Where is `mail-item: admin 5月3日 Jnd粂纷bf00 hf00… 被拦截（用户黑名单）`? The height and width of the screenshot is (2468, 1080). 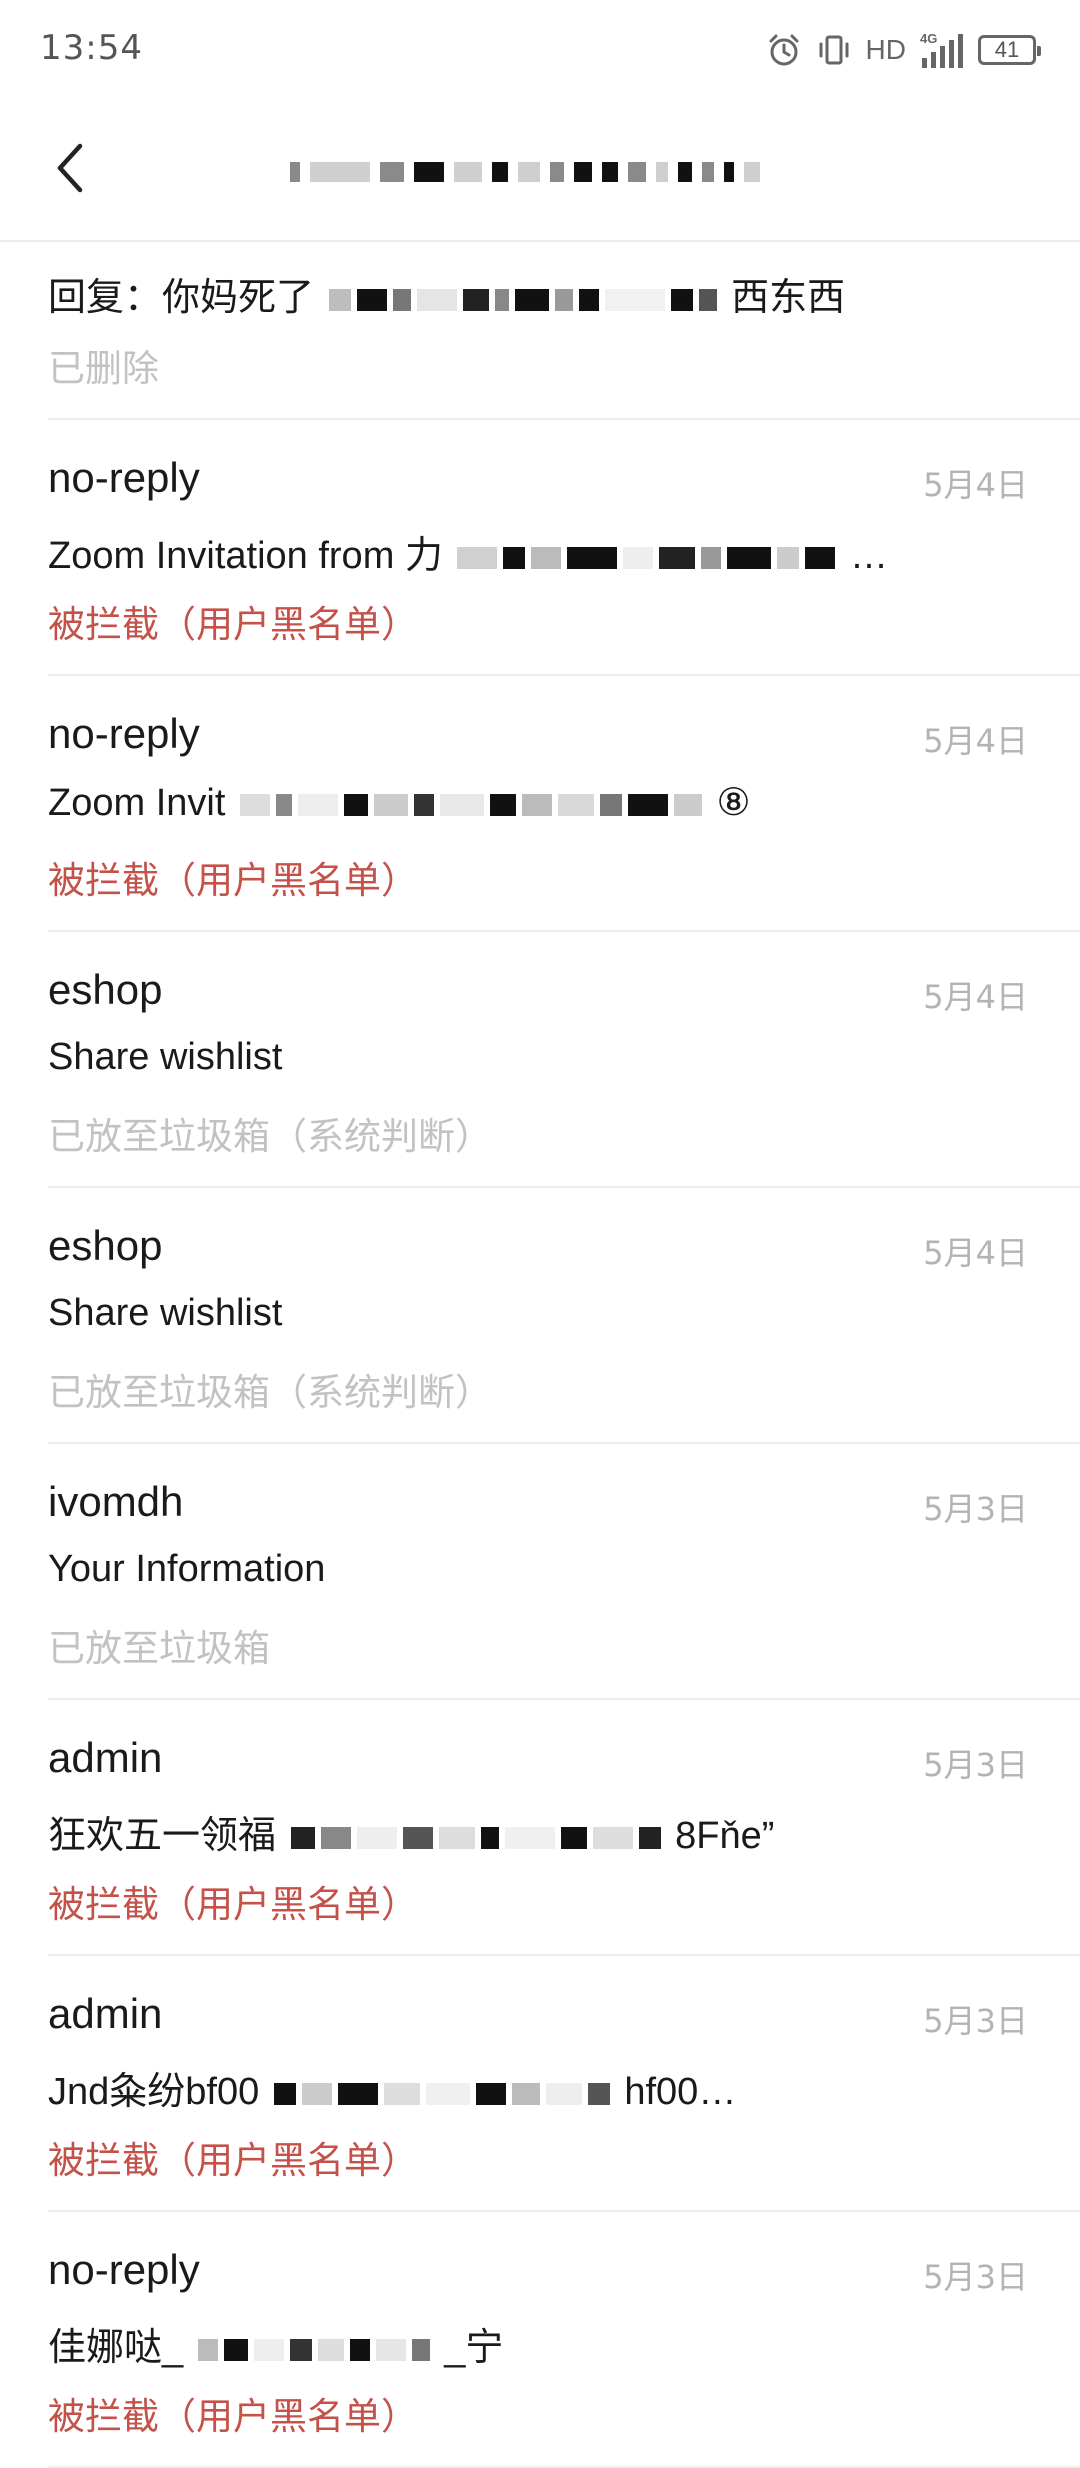
mail-item: admin 5月3日 Jnd粂纷bf00 hf00… 被拦截（用户黑名单） is located at coordinates (564, 2084).